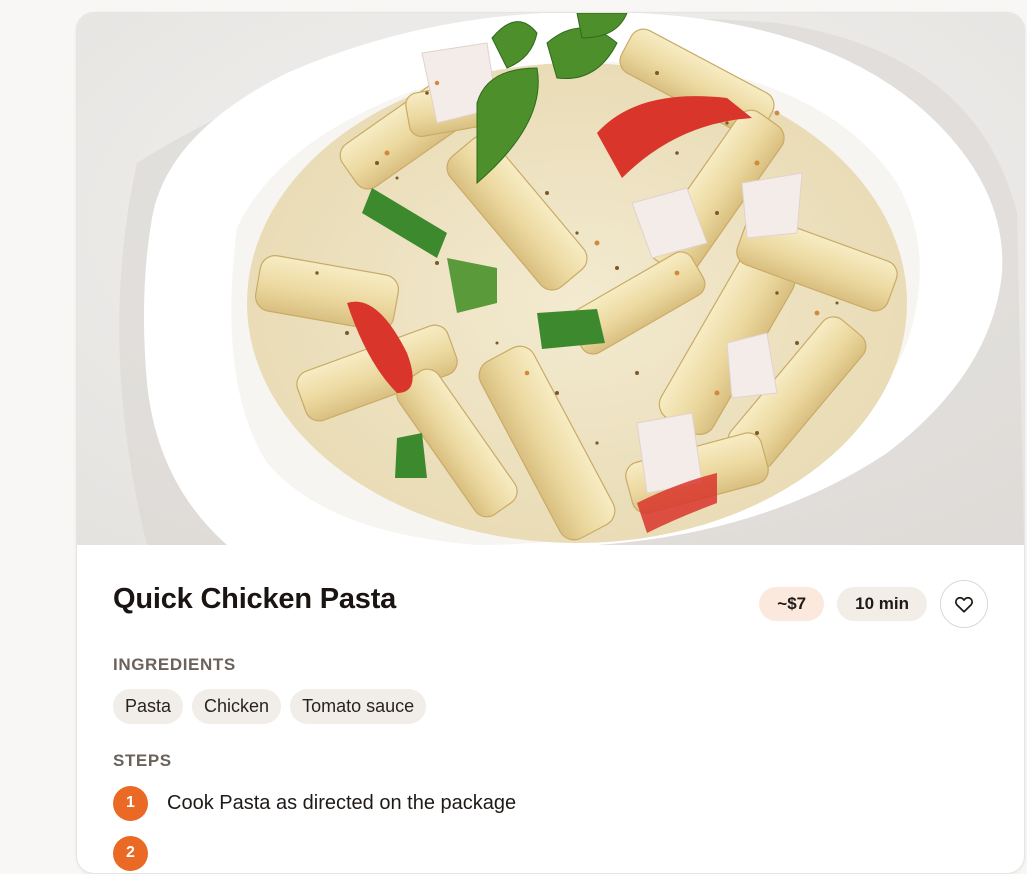 The width and height of the screenshot is (1027, 874). Describe the element at coordinates (148, 706) in the screenshot. I see `ingredient-chip: Pasta` at that location.